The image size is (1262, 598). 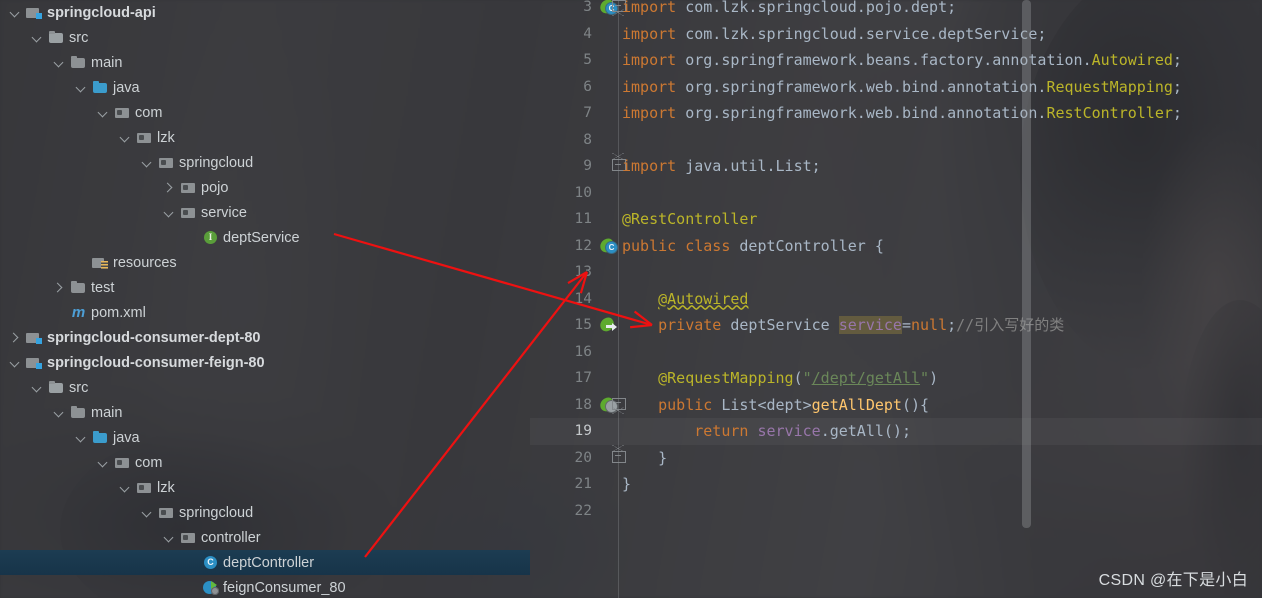 What do you see at coordinates (265, 312) in the screenshot?
I see `tree-item-pom-xml: m pom.xml` at bounding box center [265, 312].